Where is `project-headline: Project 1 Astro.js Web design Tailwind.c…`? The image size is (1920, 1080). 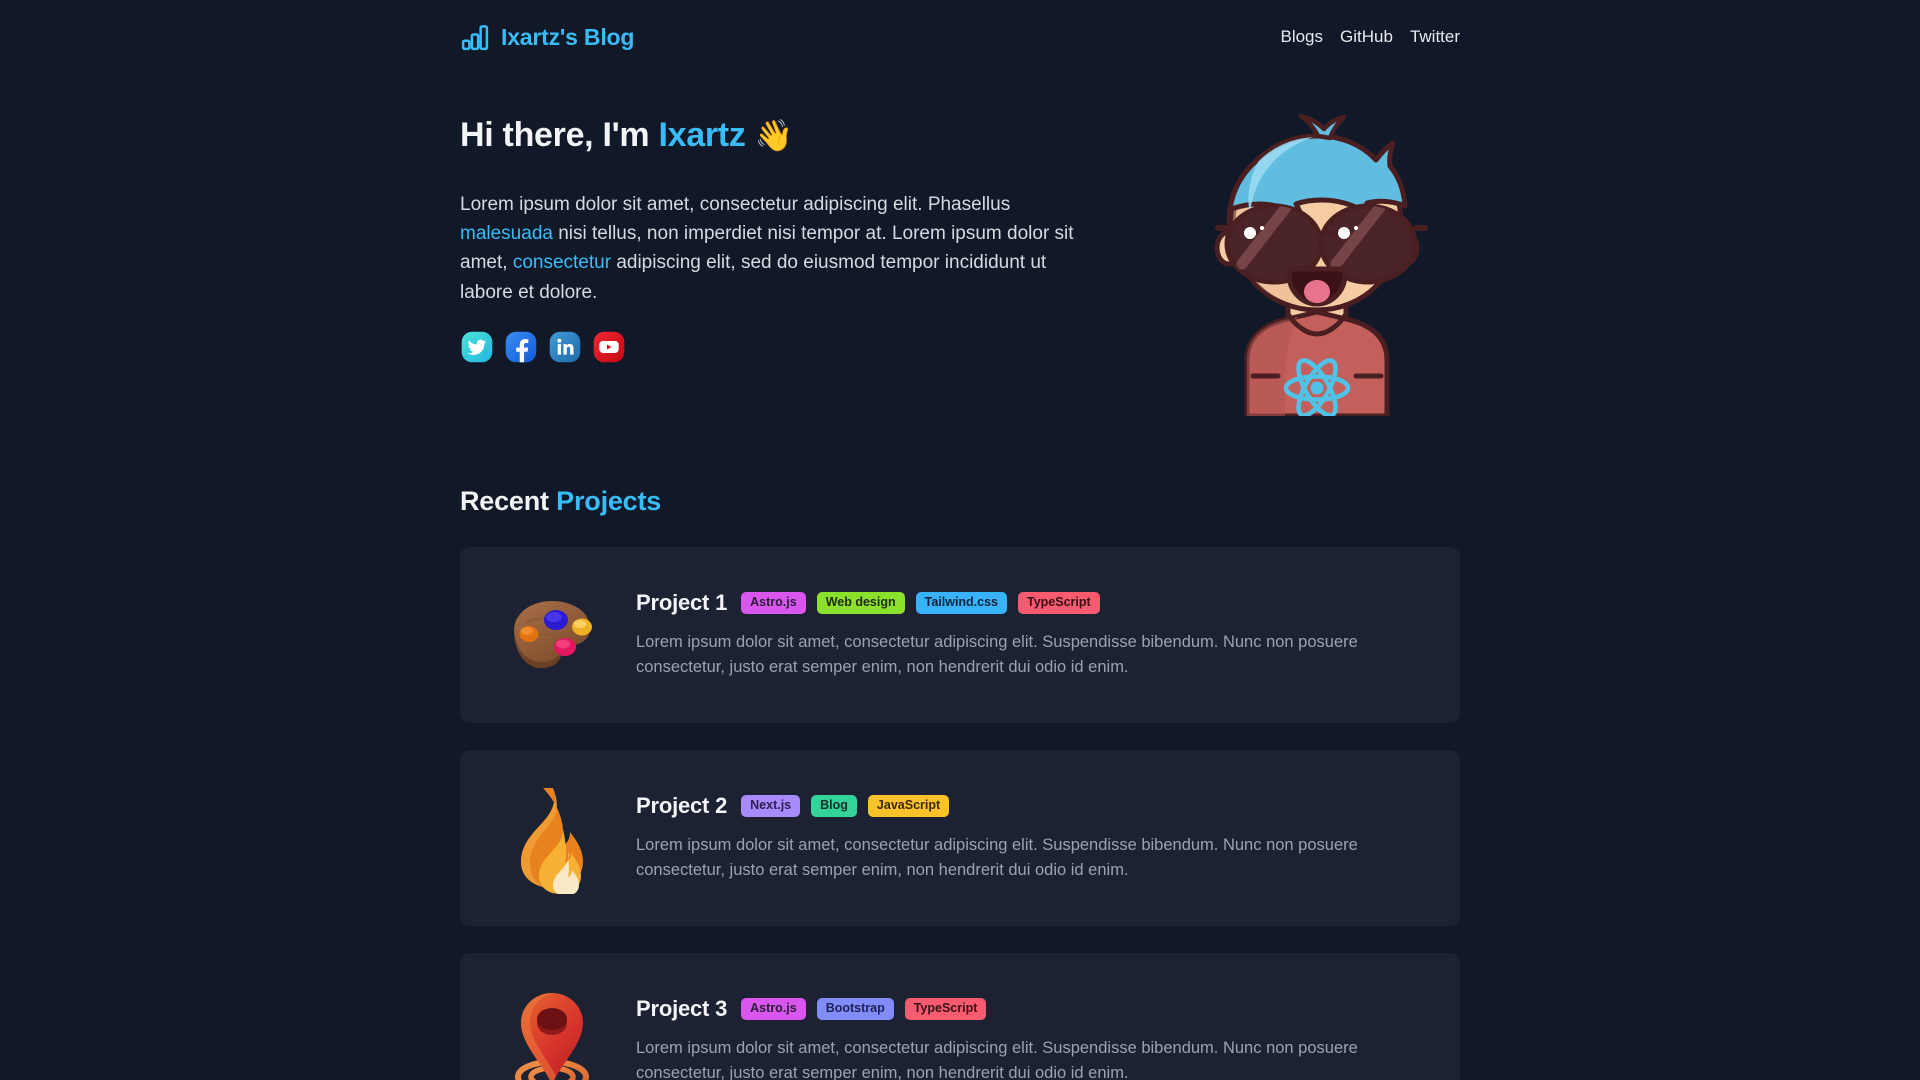
project-headline: Project 1 Astro.js Web design Tailwind.c… is located at coordinates (1033, 603).